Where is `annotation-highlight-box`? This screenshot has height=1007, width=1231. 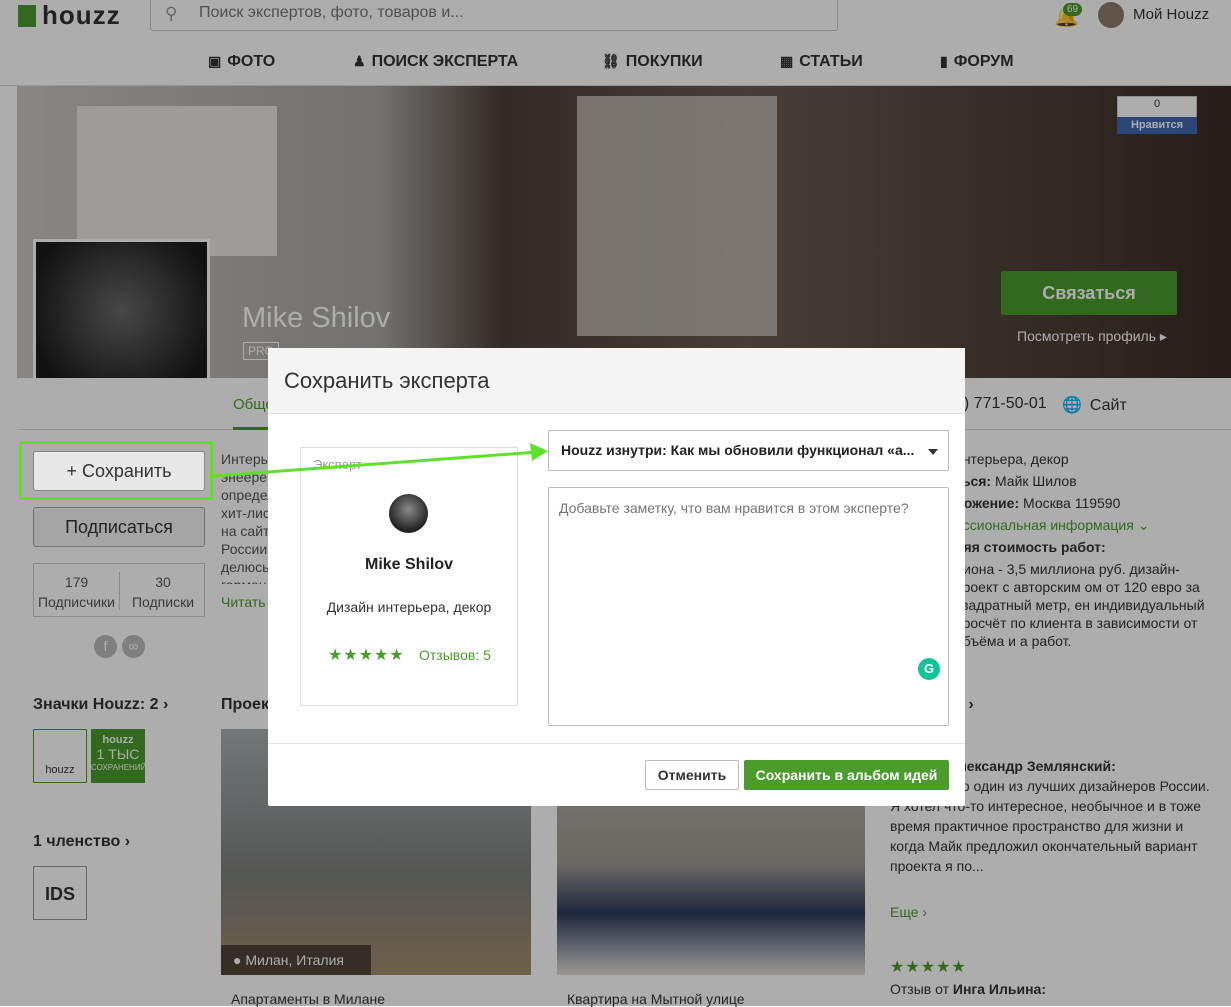
annotation-highlight-box is located at coordinates (116, 470).